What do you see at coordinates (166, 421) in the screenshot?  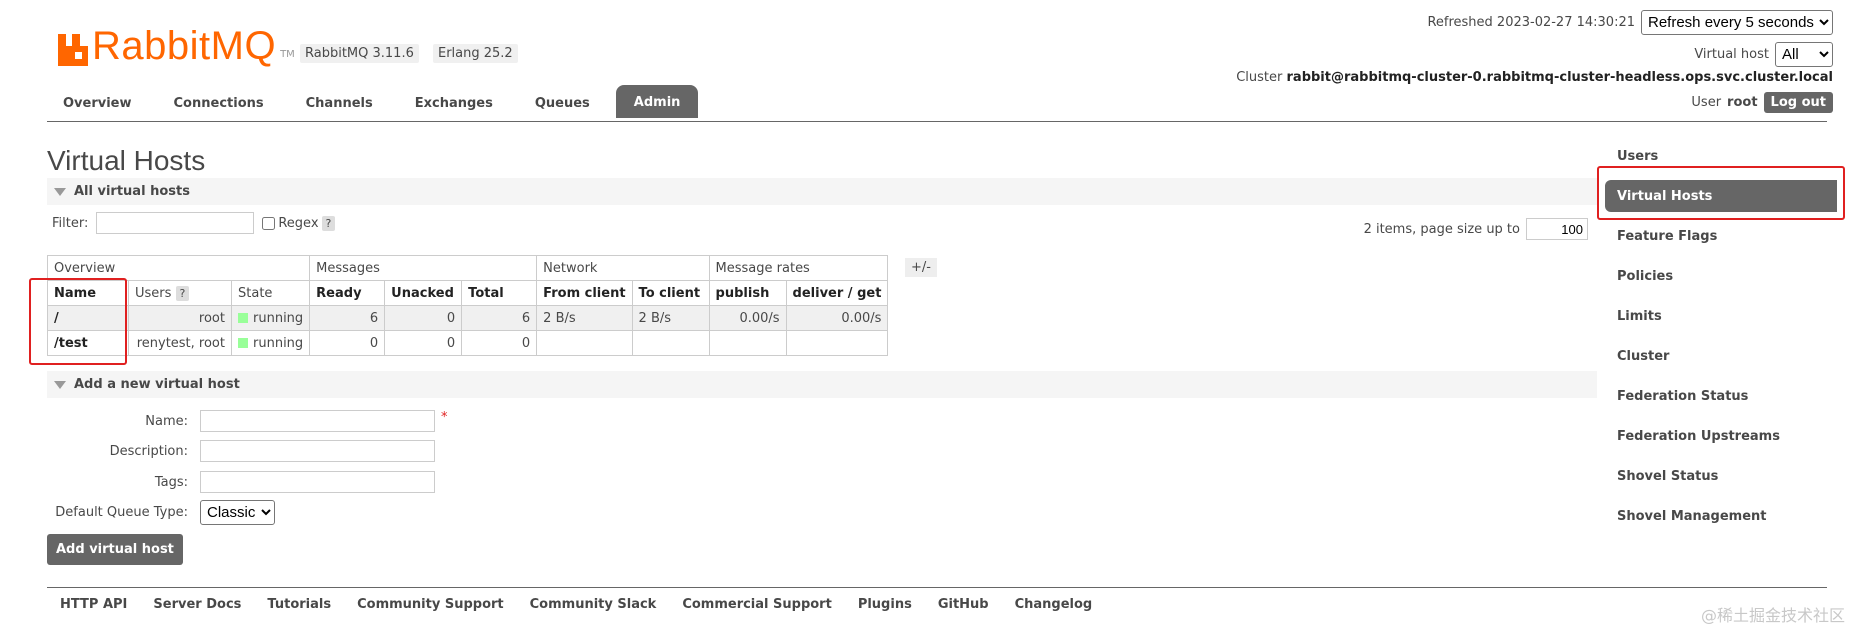 I see `name-label: Name:` at bounding box center [166, 421].